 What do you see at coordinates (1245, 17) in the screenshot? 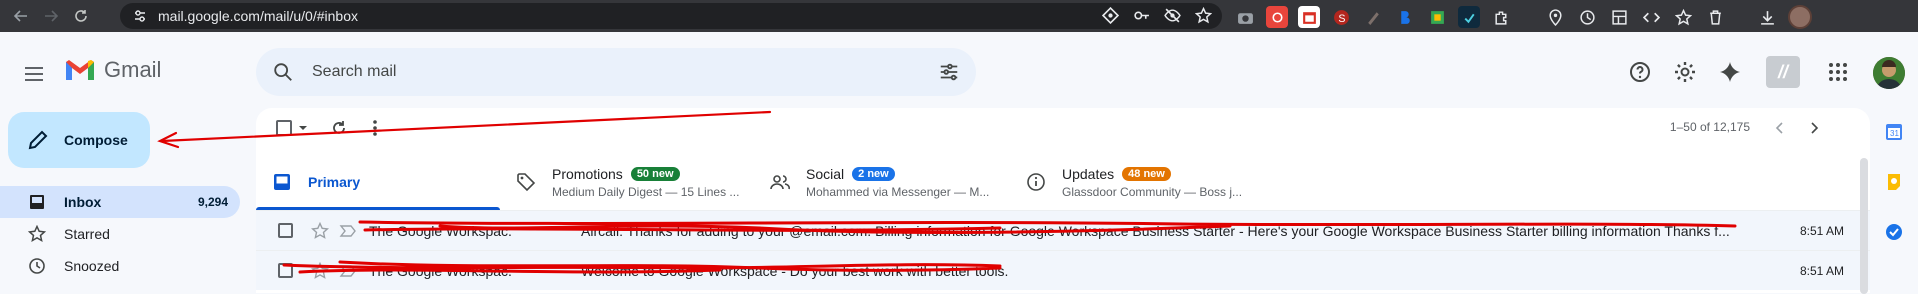
I see `camera-extension-icon` at bounding box center [1245, 17].